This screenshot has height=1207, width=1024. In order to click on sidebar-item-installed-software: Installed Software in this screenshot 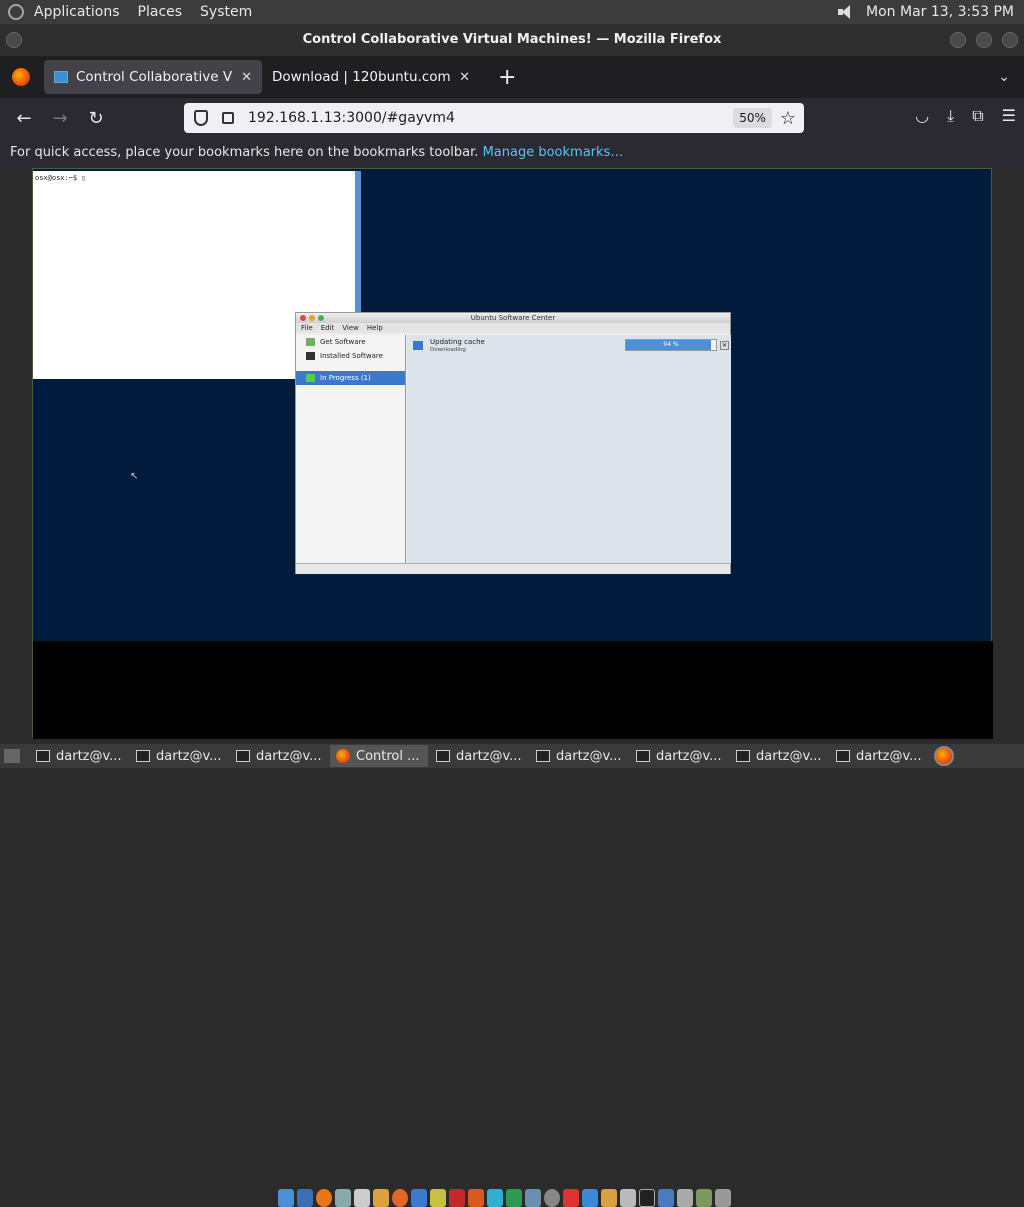, I will do `click(350, 356)`.